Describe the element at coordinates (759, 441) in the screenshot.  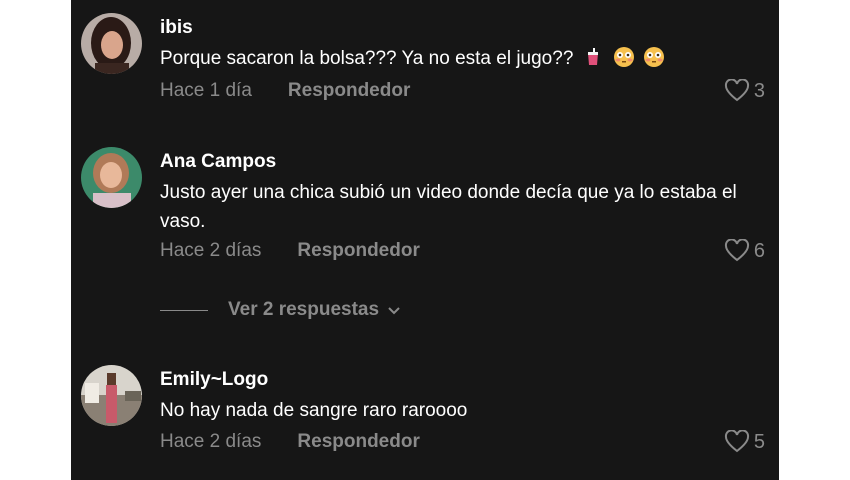
I see `like-count: 5` at that location.